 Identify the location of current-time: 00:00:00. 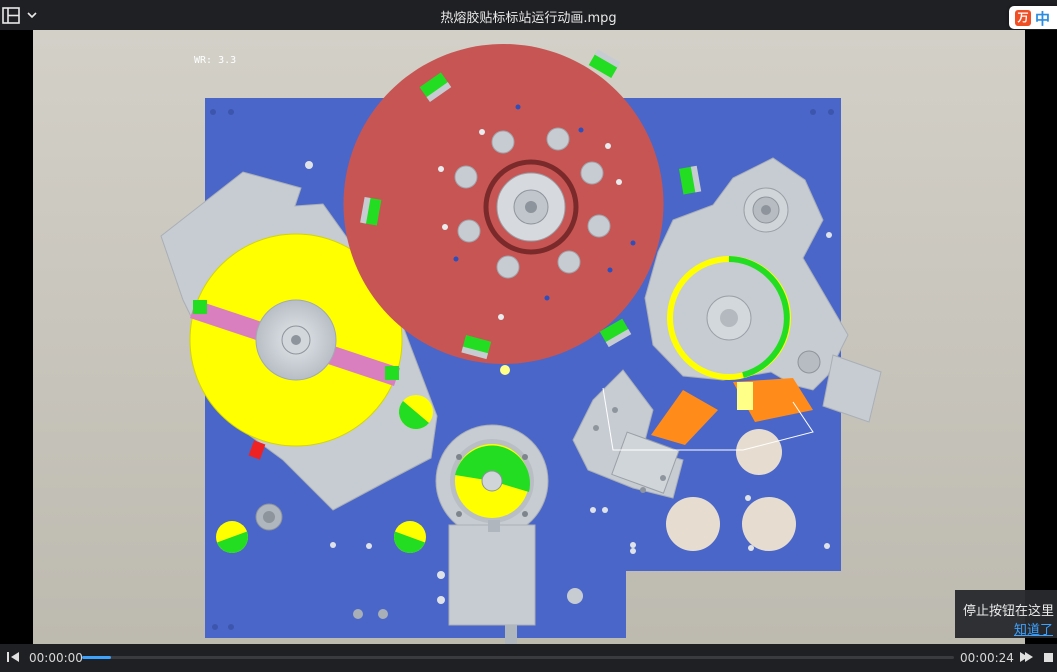
(56, 658).